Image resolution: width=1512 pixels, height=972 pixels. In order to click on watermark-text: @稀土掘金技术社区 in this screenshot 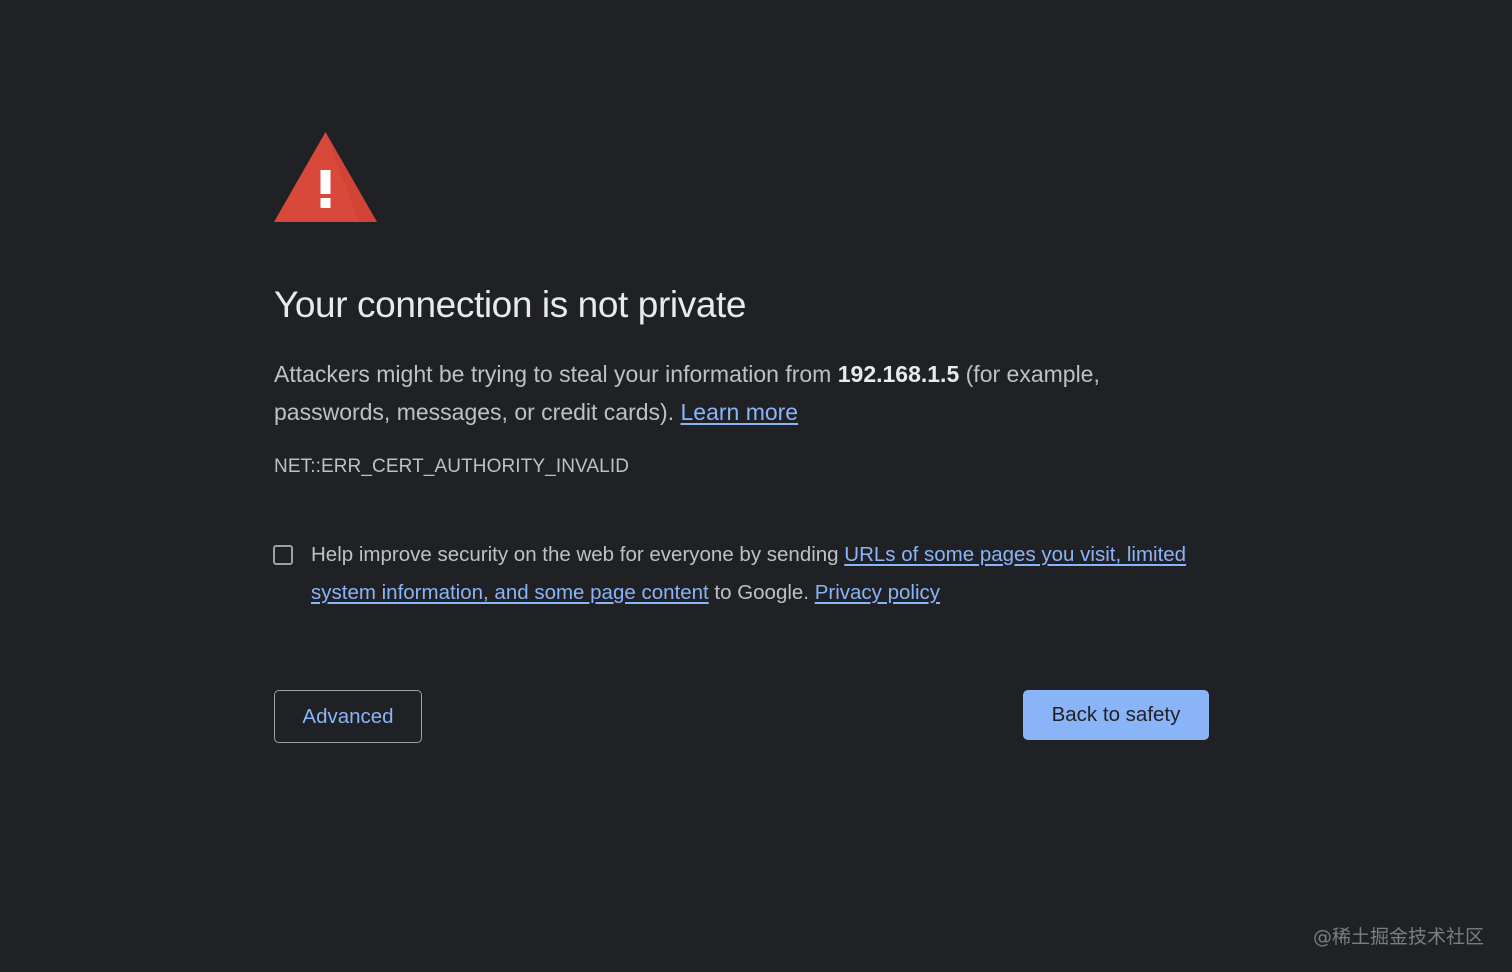, I will do `click(1398, 937)`.